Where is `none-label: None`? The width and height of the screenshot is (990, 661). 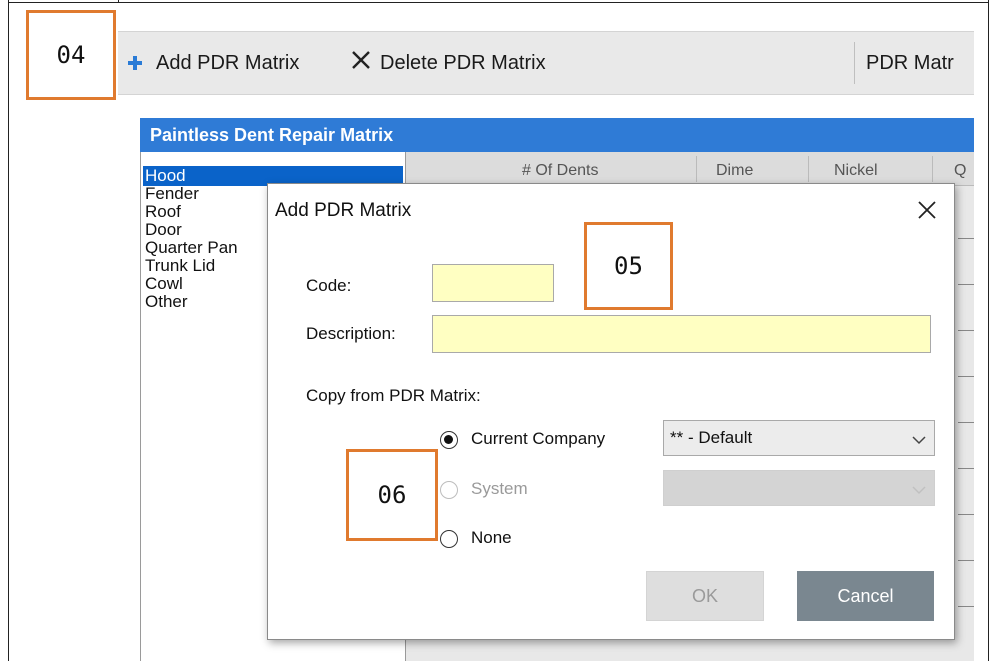 none-label: None is located at coordinates (491, 538).